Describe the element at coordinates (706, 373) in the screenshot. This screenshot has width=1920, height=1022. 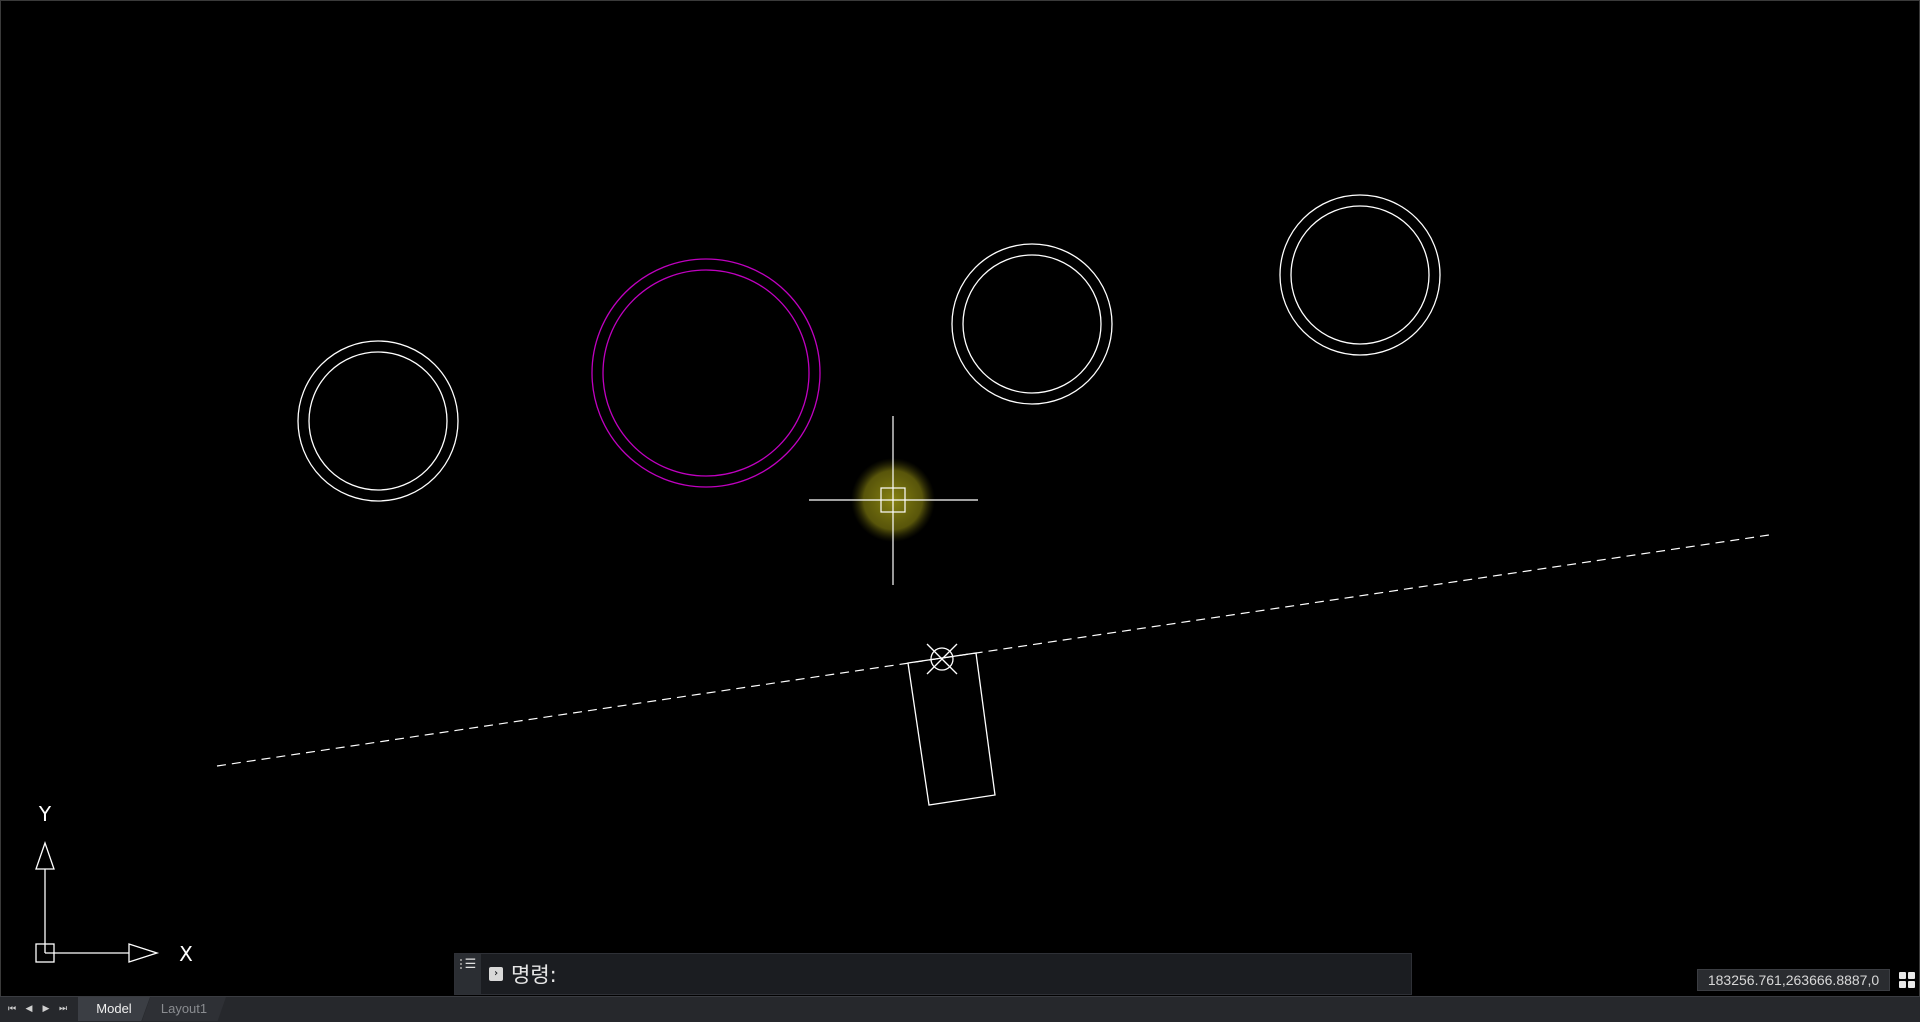
I see `circle-2-highlighted` at that location.